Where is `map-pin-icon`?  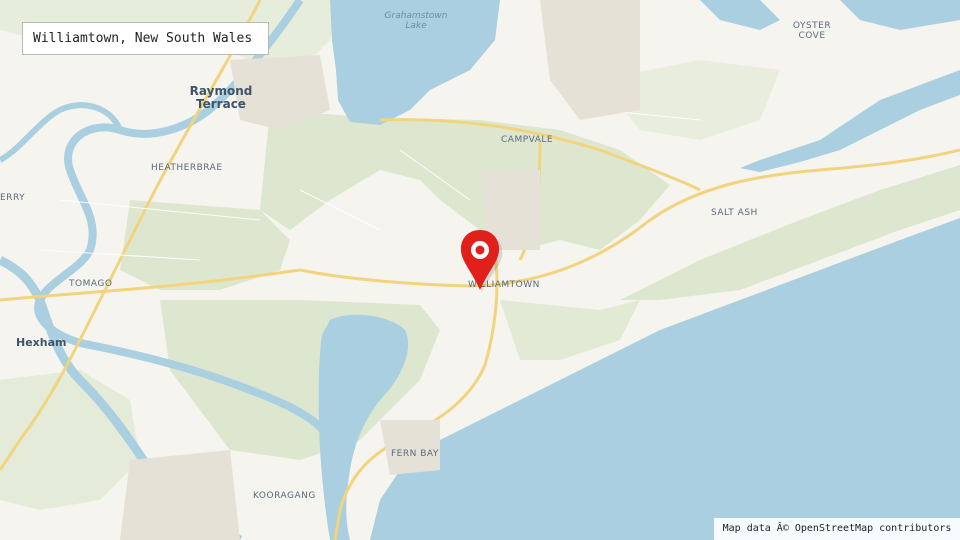 map-pin-icon is located at coordinates (481, 261).